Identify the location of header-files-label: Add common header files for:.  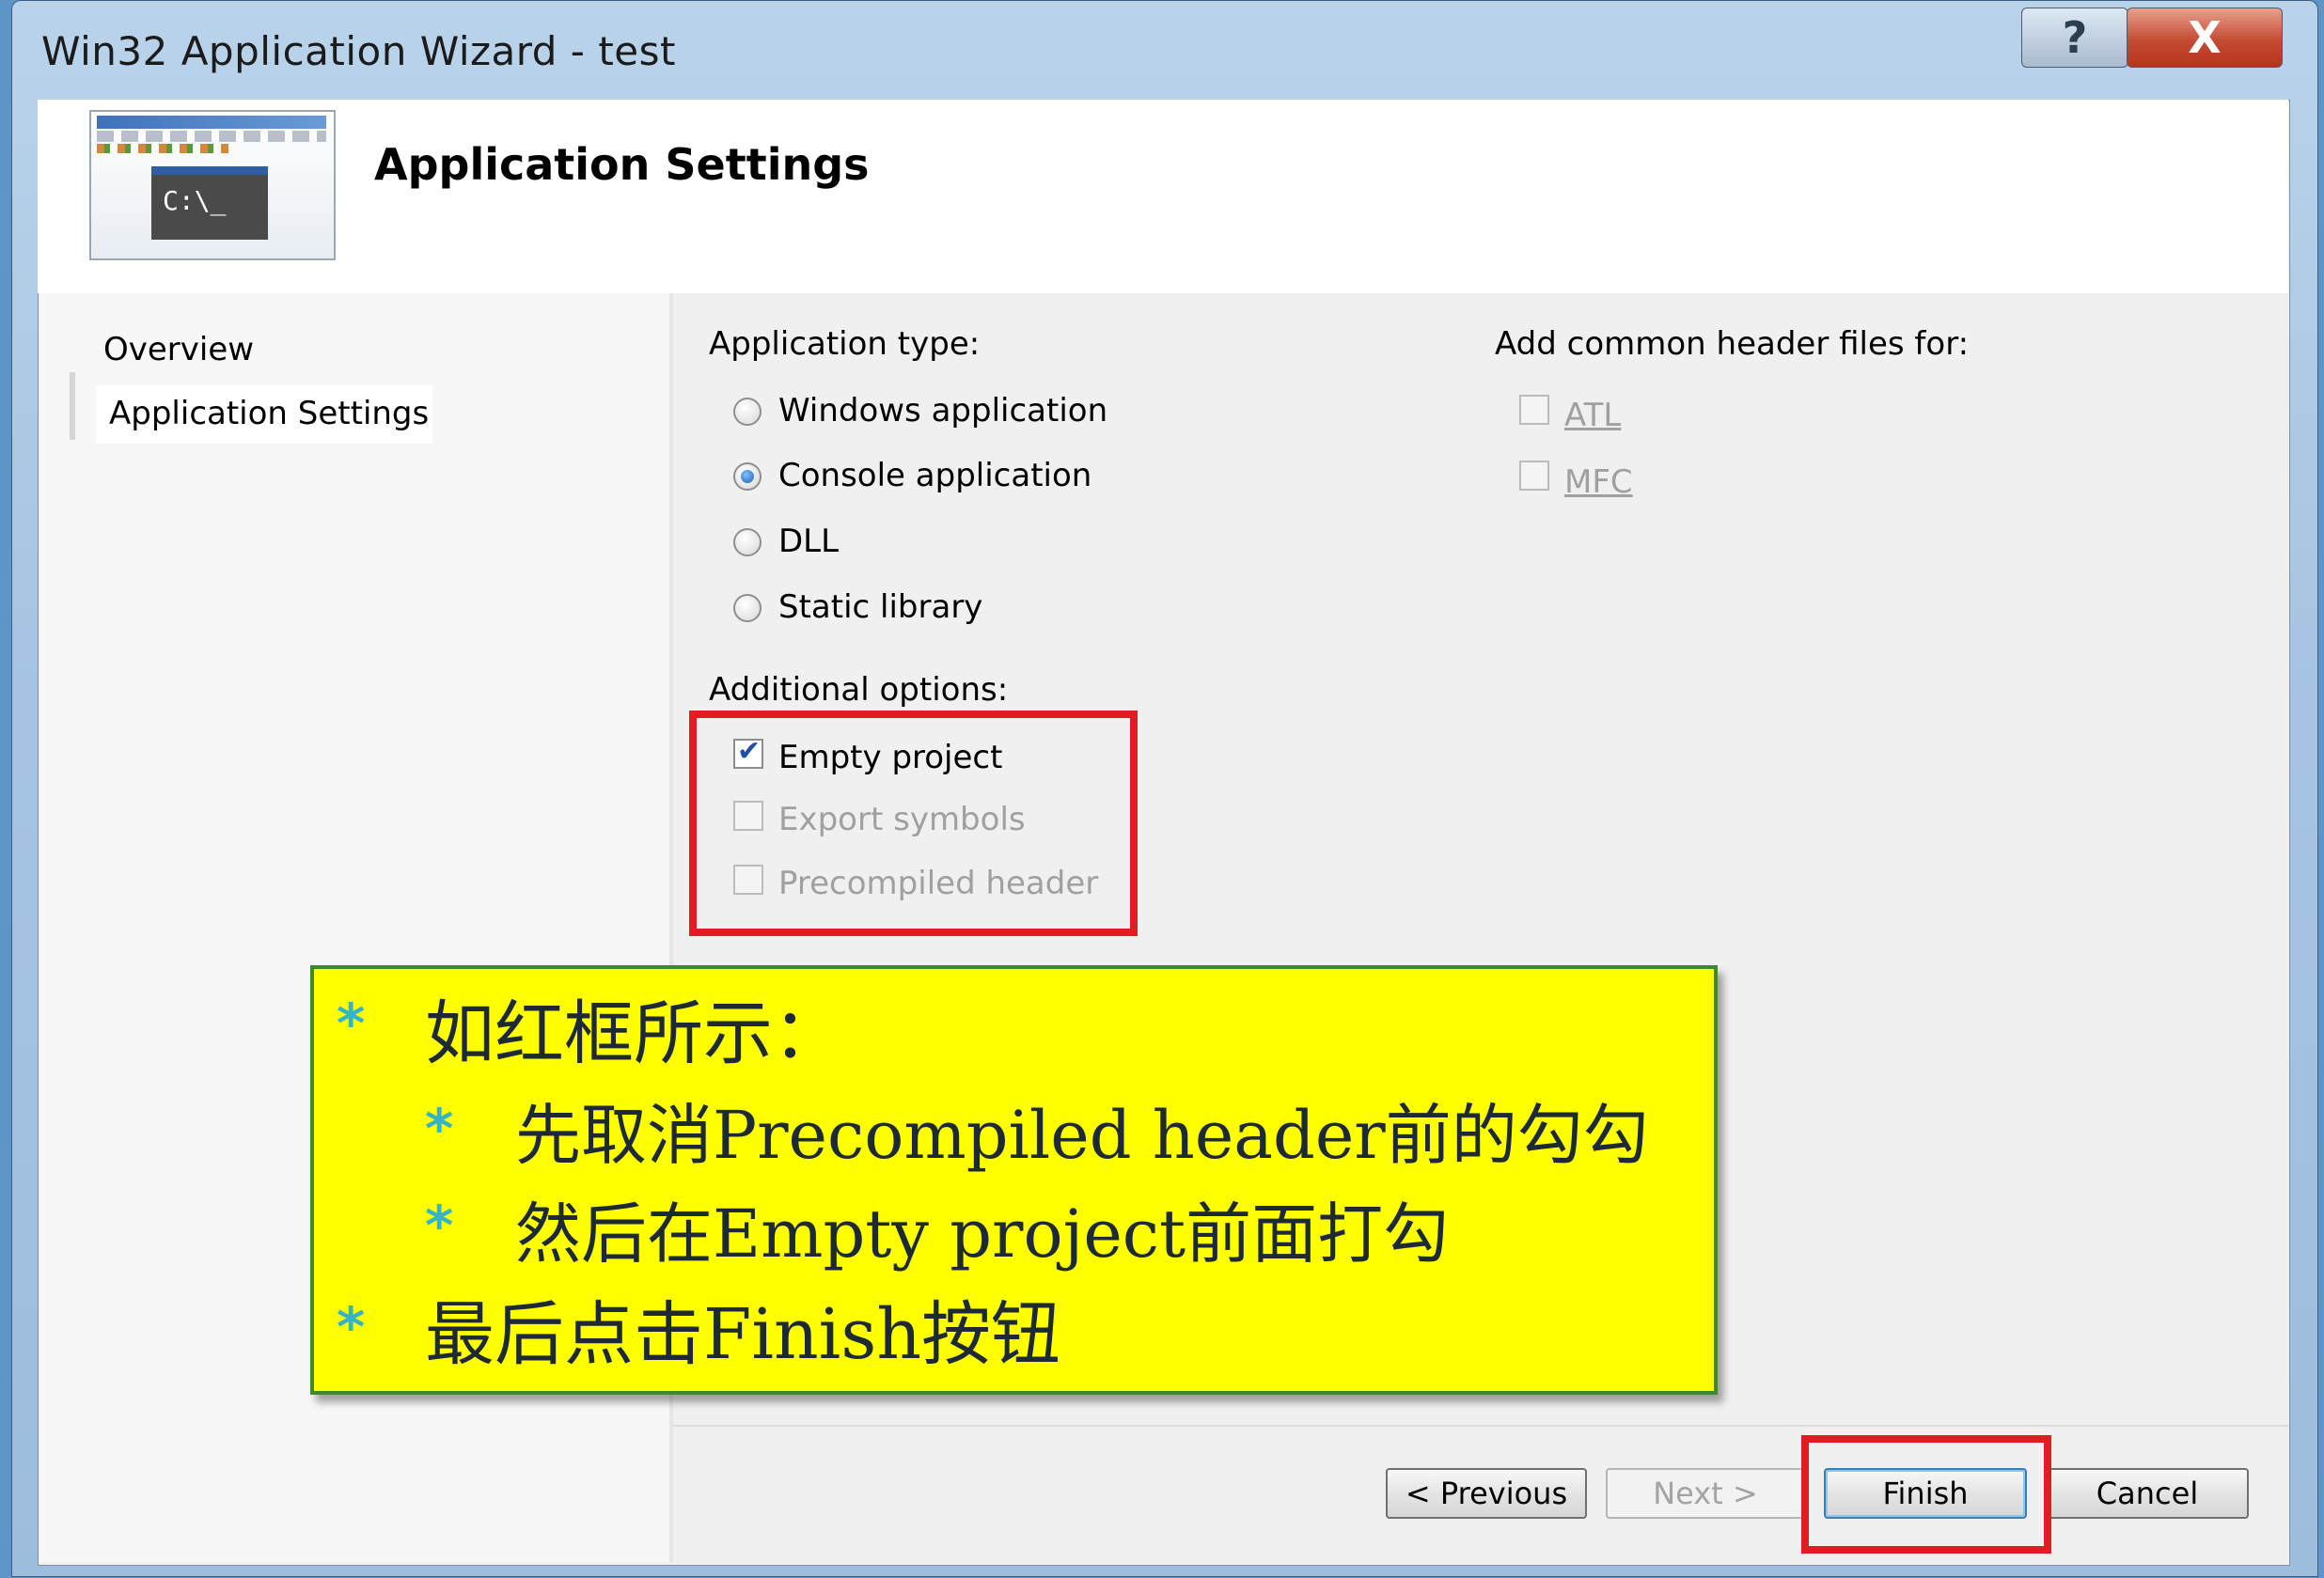
(1733, 344).